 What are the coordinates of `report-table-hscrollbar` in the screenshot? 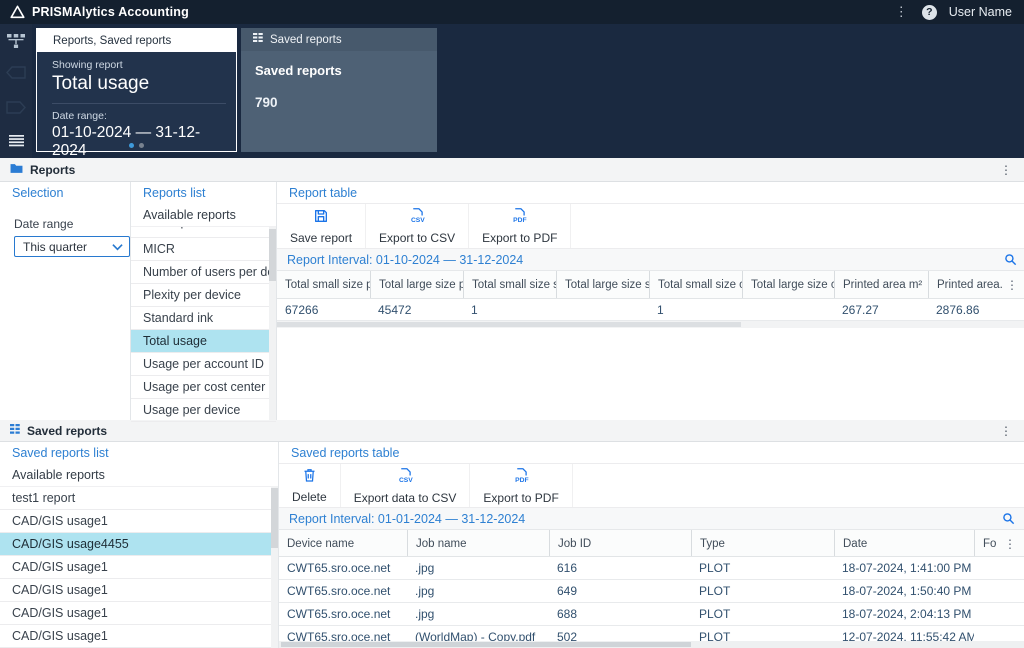 It's located at (650, 324).